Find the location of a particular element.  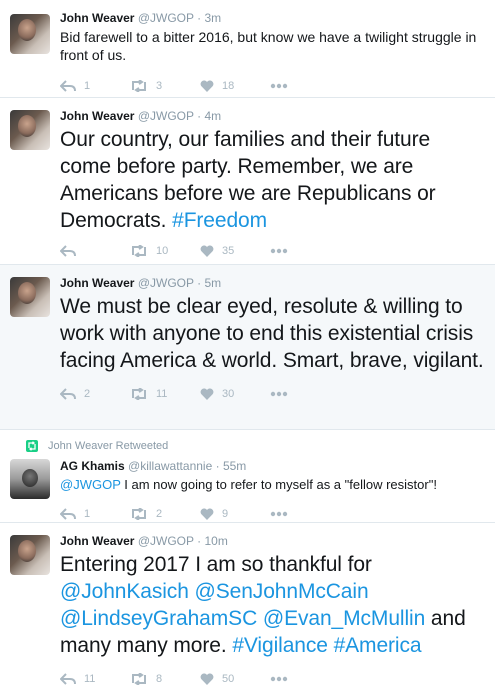

tweet-actions: 2 11 30 is located at coordinates (272, 394).